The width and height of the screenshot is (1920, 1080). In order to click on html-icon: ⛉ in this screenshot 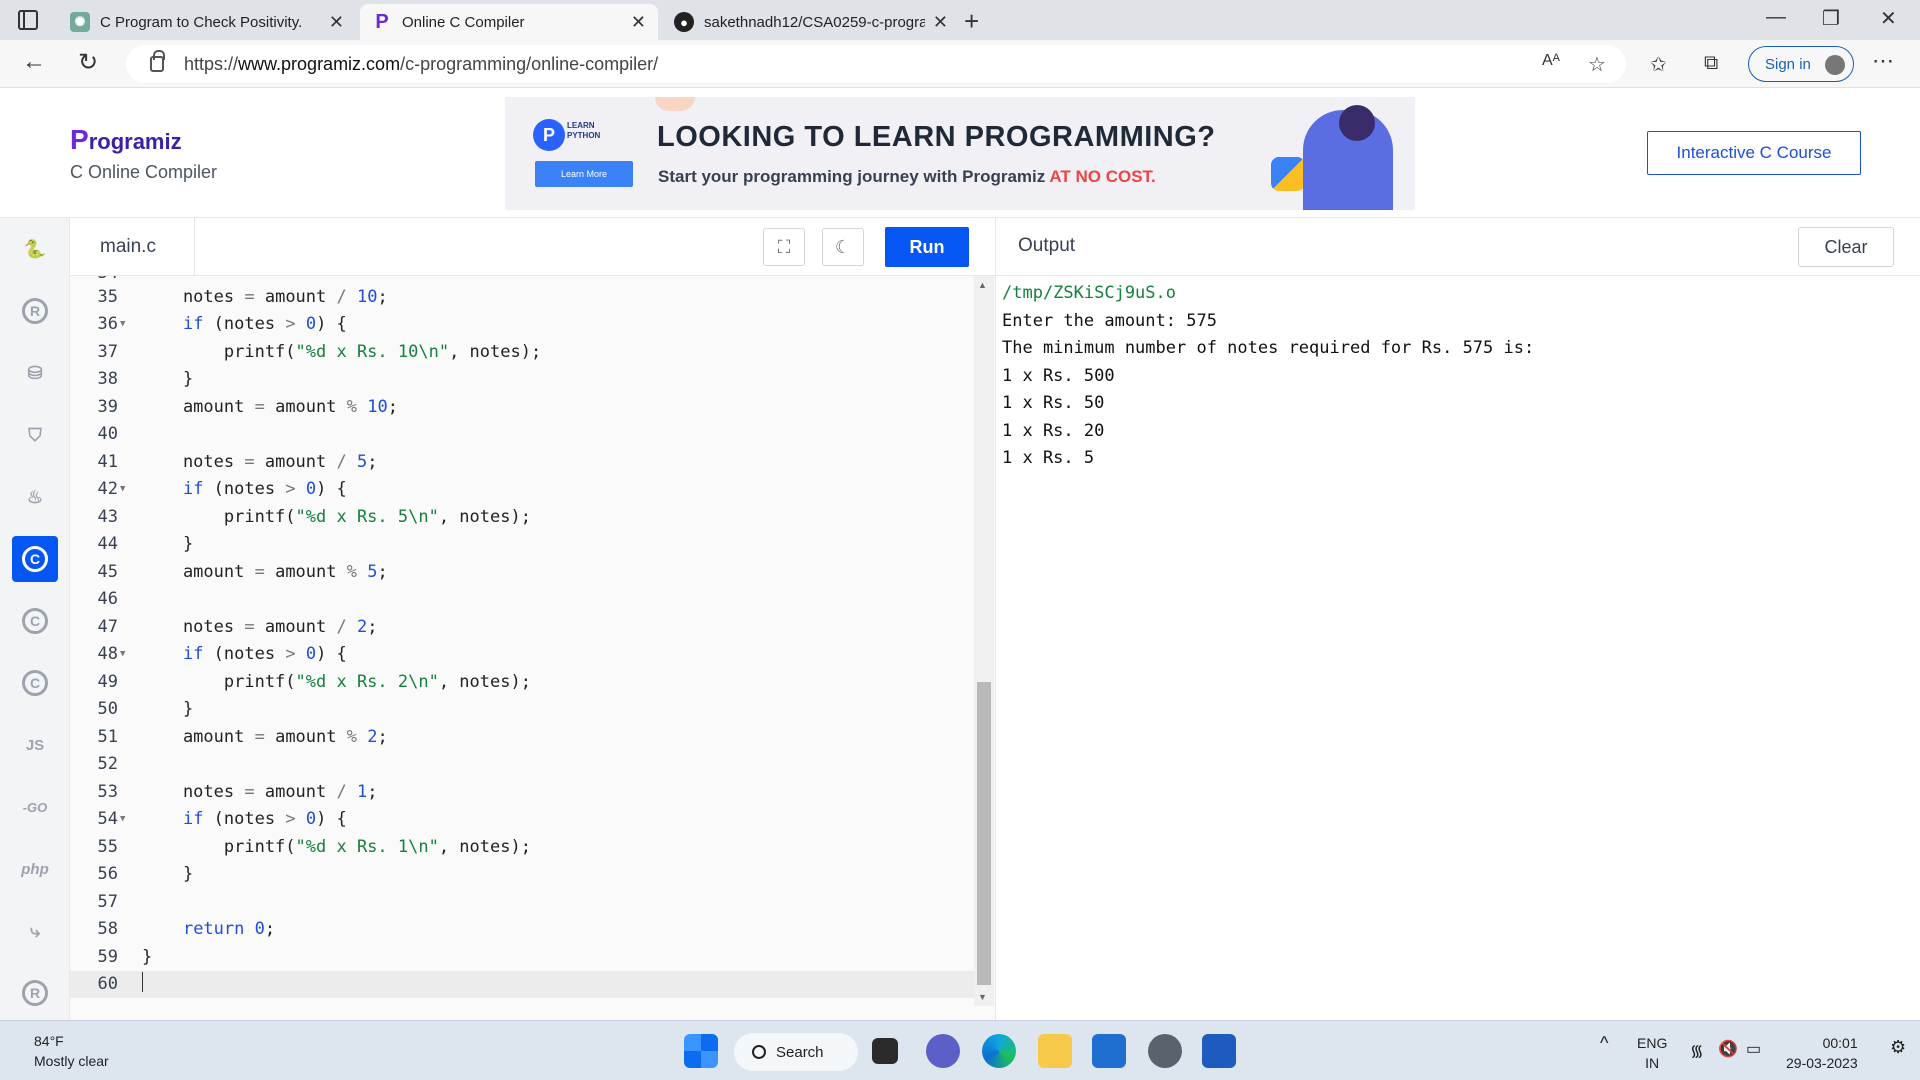, I will do `click(35, 435)`.